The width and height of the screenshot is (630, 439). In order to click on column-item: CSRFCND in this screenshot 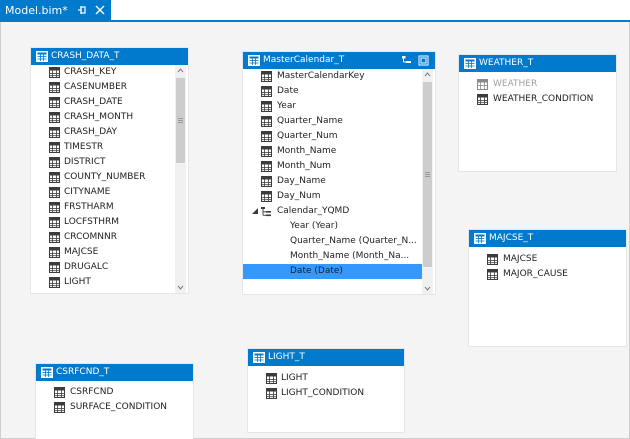, I will do `click(114, 392)`.